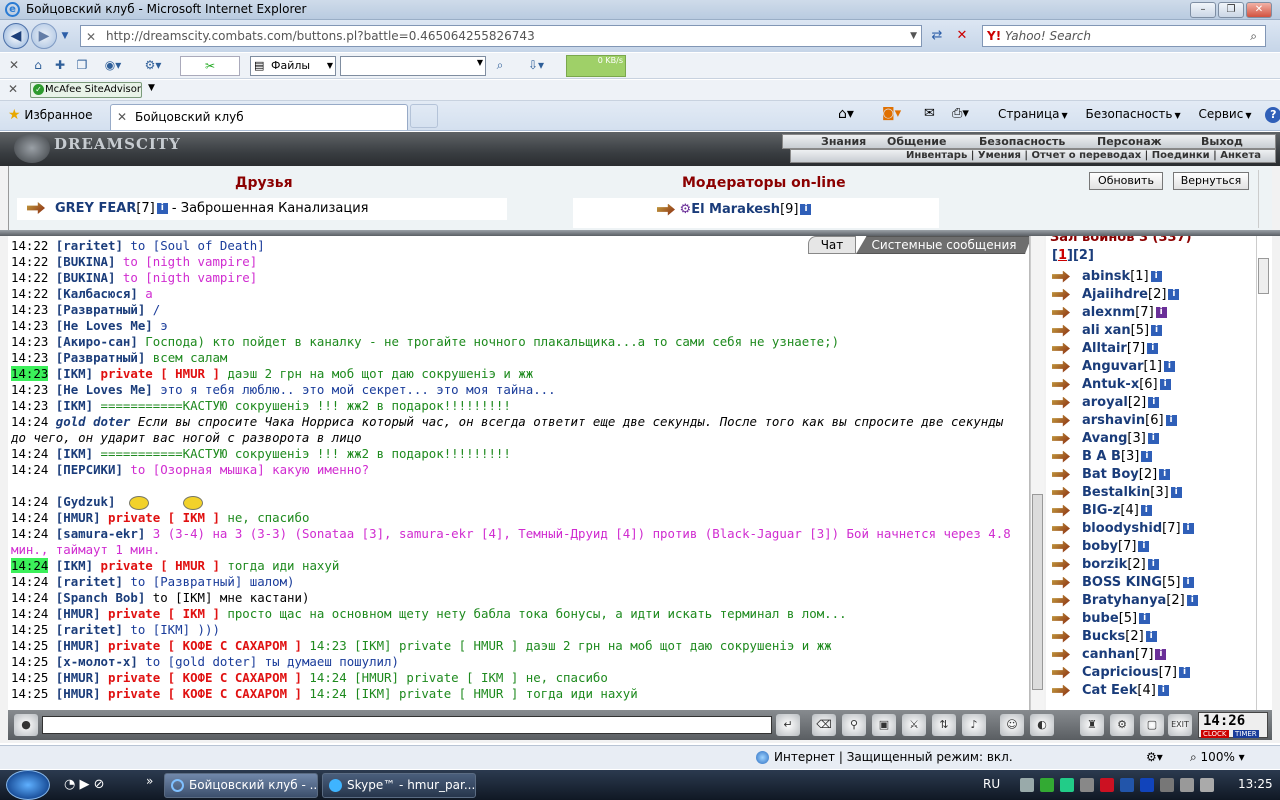 This screenshot has height=800, width=1280. Describe the element at coordinates (1255, 784) in the screenshot. I see `clock-time: 13:25` at that location.